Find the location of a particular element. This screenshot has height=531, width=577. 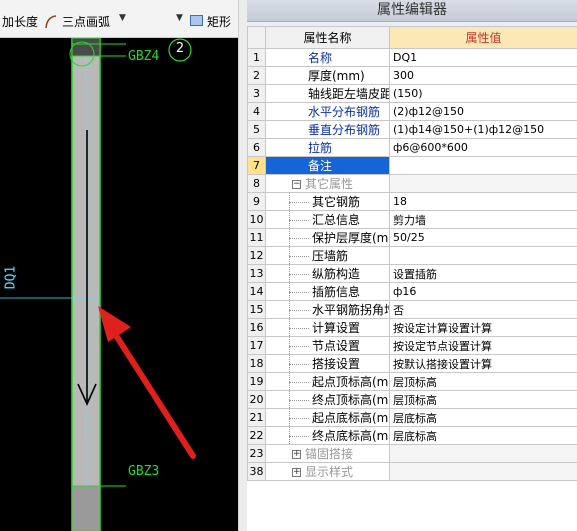

property-name: 节点设置 is located at coordinates (327, 345).